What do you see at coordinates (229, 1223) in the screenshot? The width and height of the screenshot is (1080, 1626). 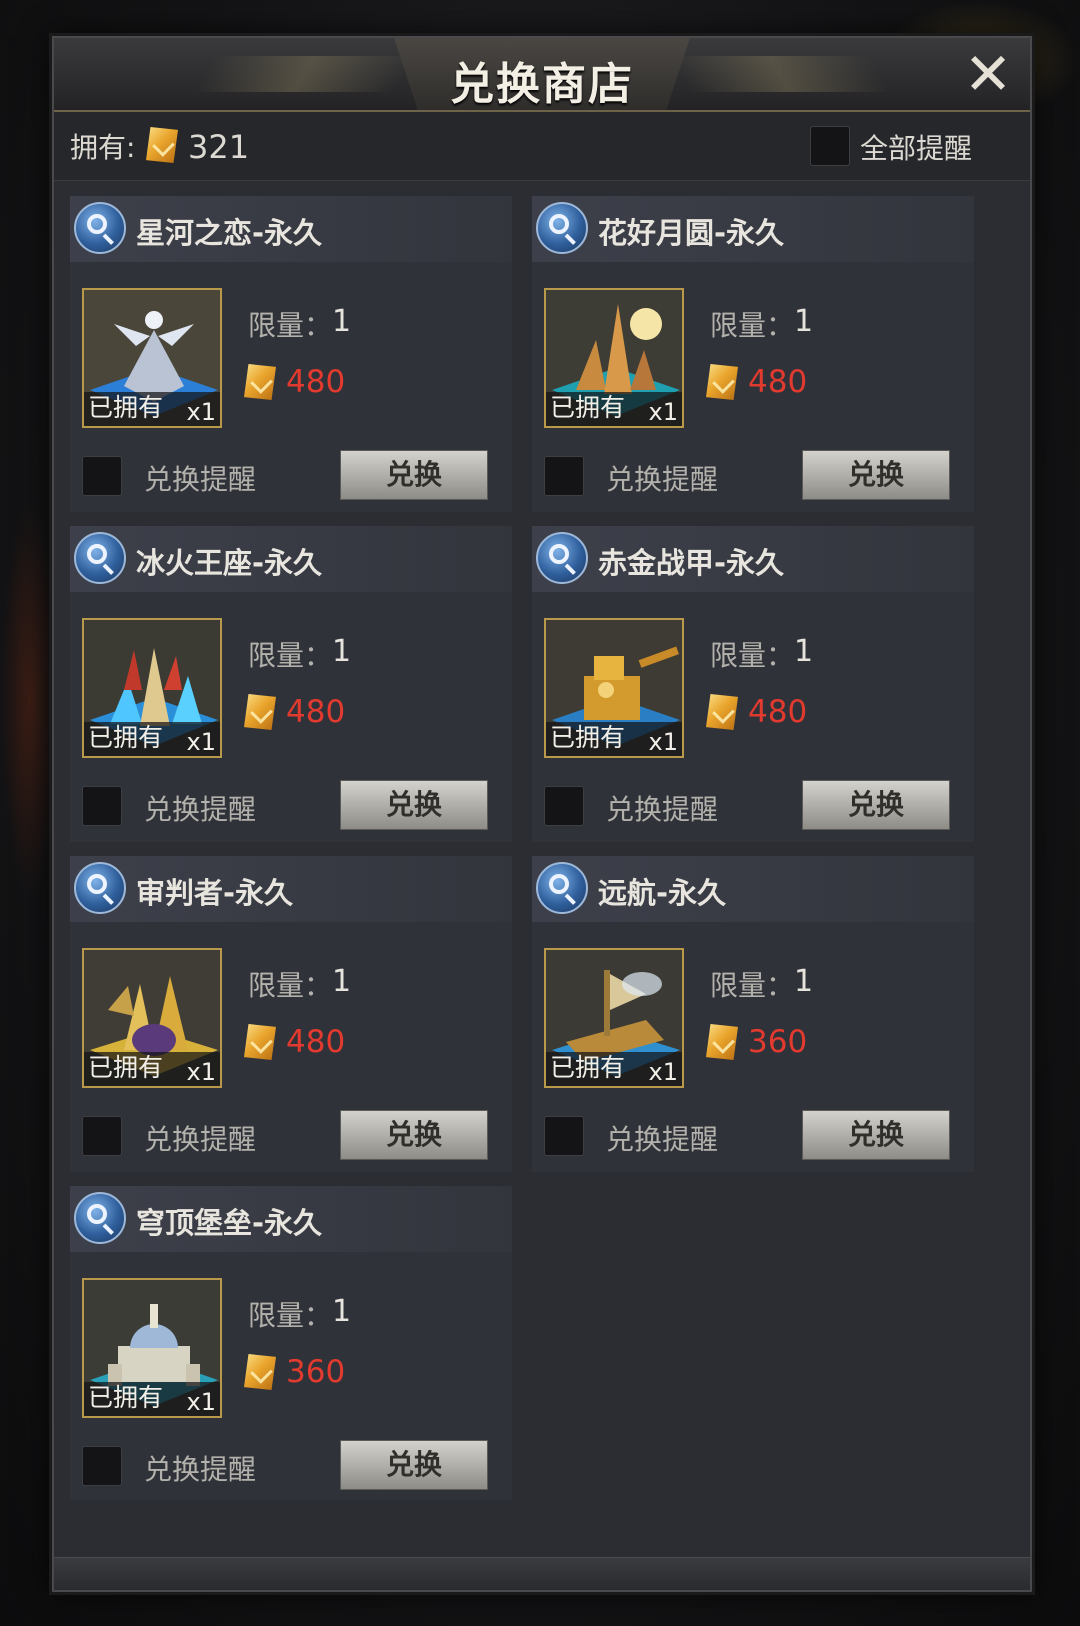 I see `item-name: 穹顶堡垒-永久` at bounding box center [229, 1223].